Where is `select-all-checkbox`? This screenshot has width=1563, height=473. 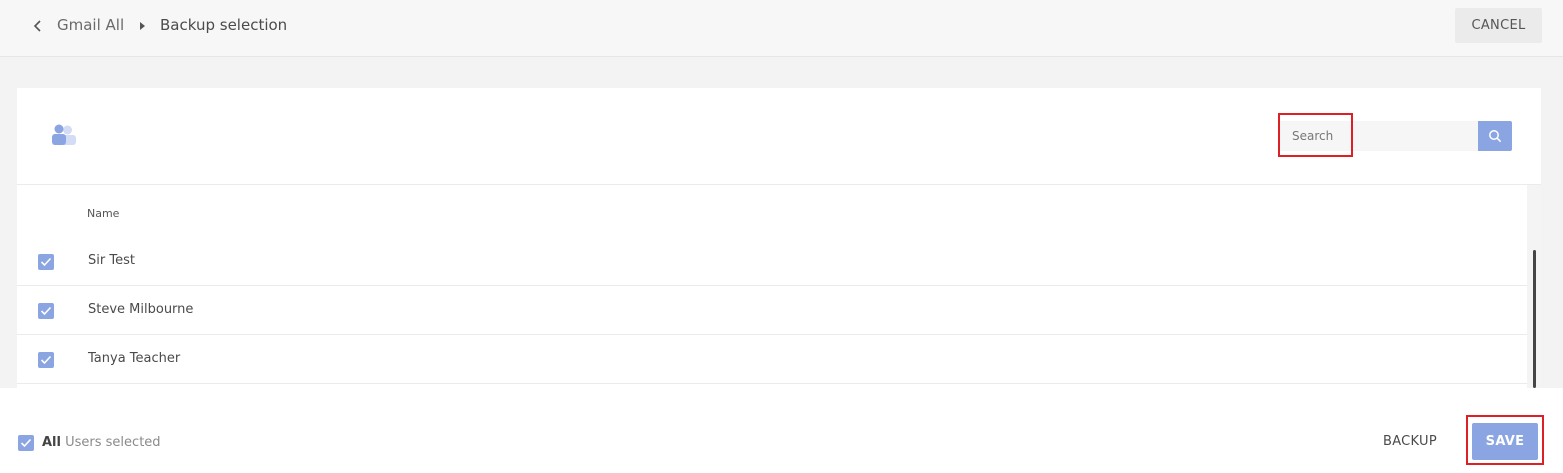
select-all-checkbox is located at coordinates (26, 443).